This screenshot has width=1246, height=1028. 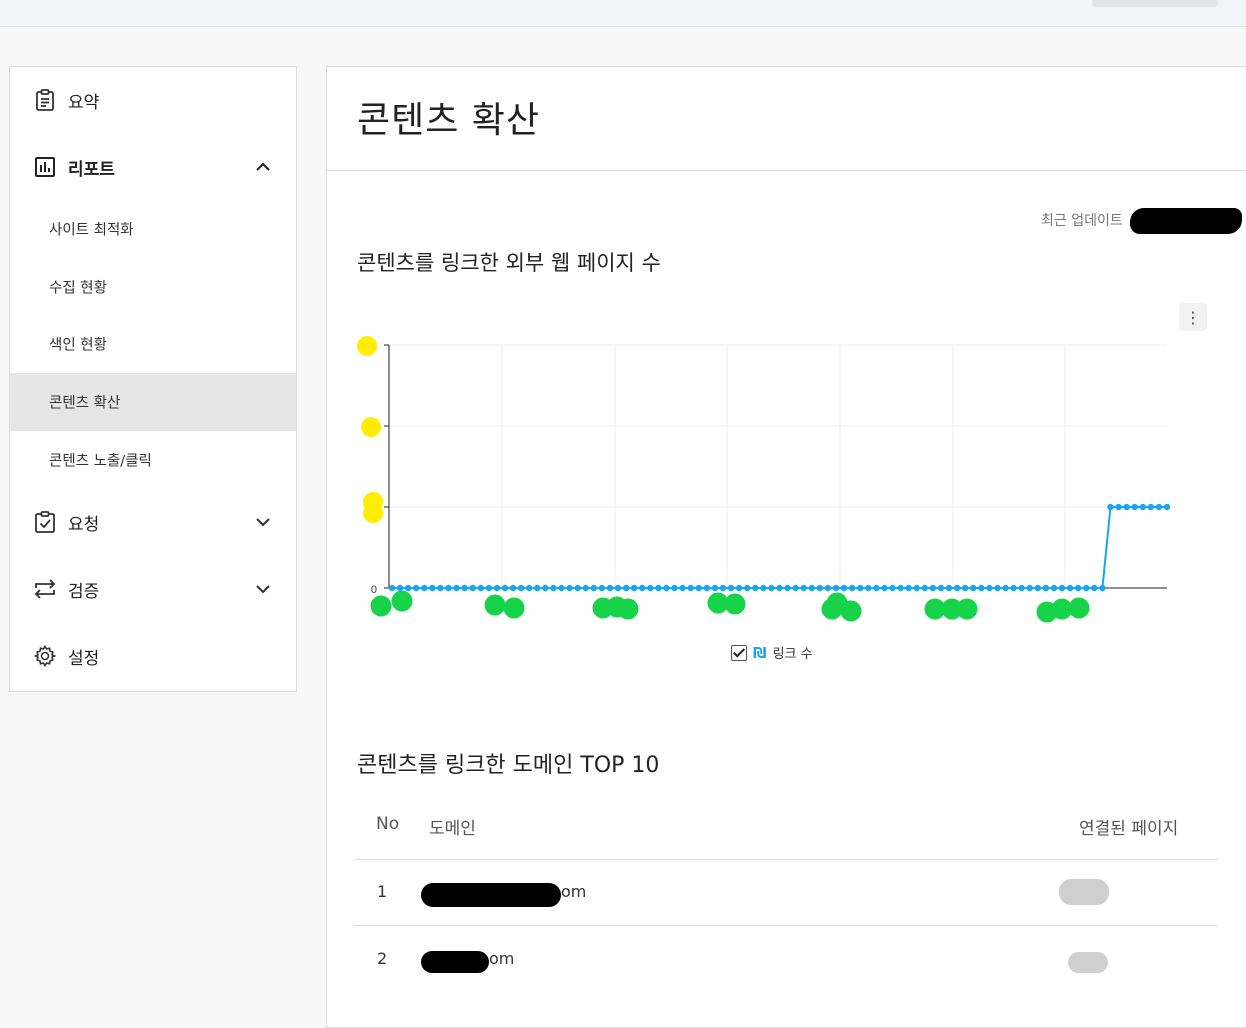 What do you see at coordinates (779, 547) in the screenshot?
I see `series-line` at bounding box center [779, 547].